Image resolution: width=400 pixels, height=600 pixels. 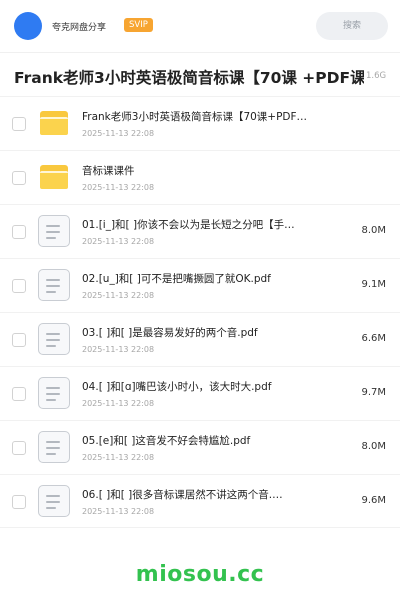 I want to click on top-bar: 夸克网盘分享 SVIP 搜索, so click(x=200, y=26).